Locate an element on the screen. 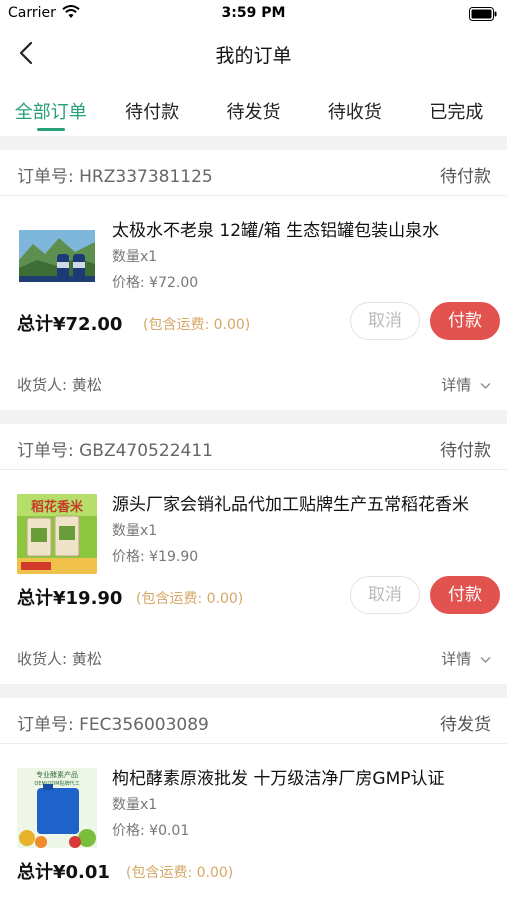 Image resolution: width=507 pixels, height=900 pixels. product-price: 价格: ¥72.00 is located at coordinates (155, 283).